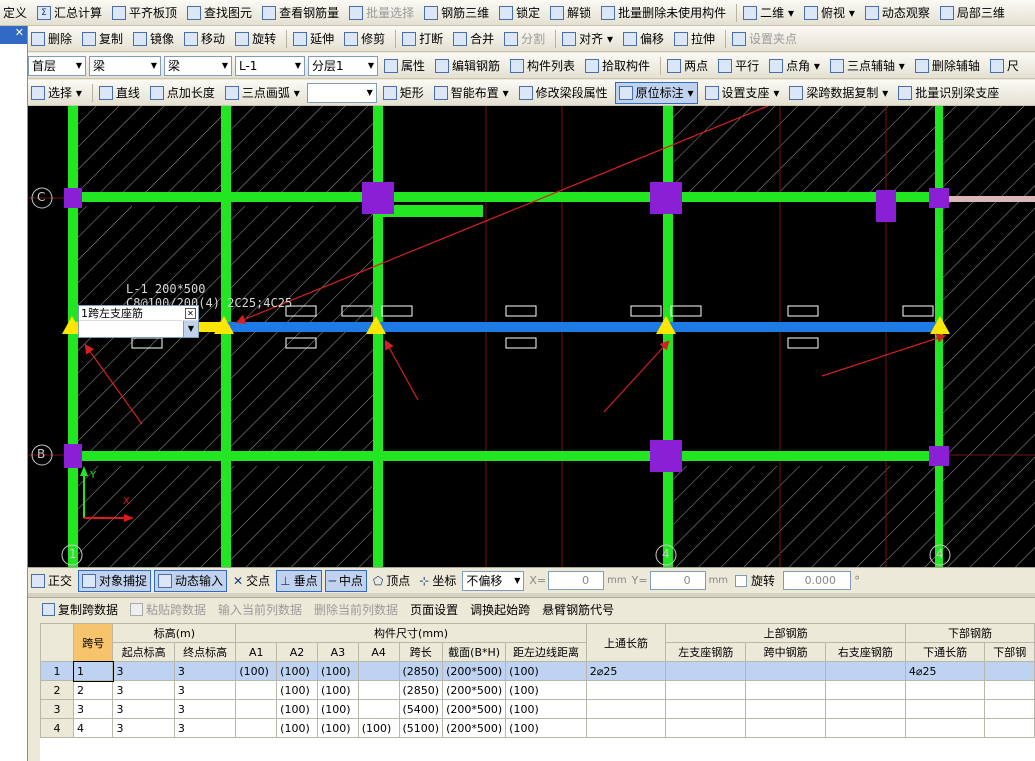  I want to click on table-cell-bot: 4⌀25, so click(945, 671).